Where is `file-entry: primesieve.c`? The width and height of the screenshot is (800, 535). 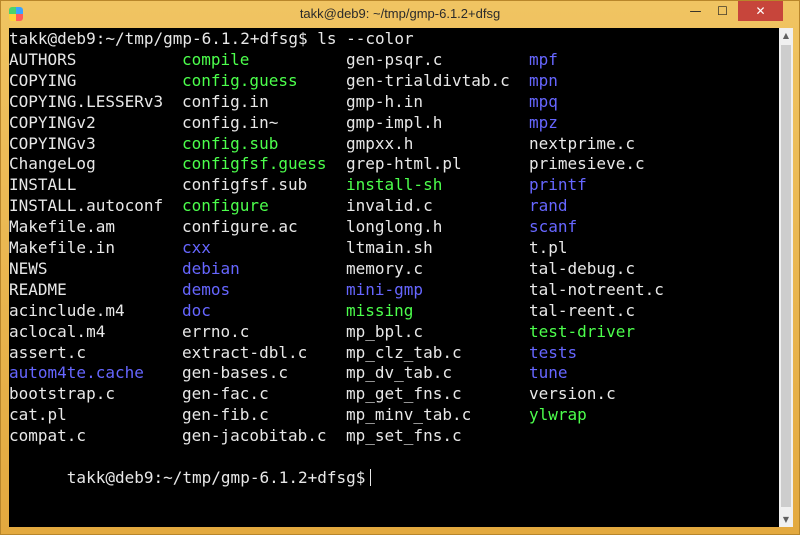 file-entry: primesieve.c is located at coordinates (587, 164).